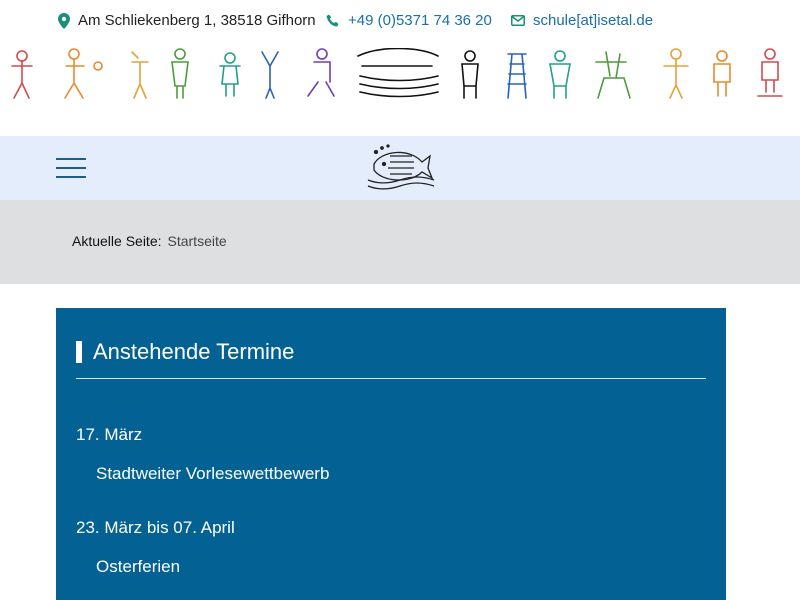 The height and width of the screenshot is (600, 800). I want to click on kids-illustration-icon, so click(397, 73).